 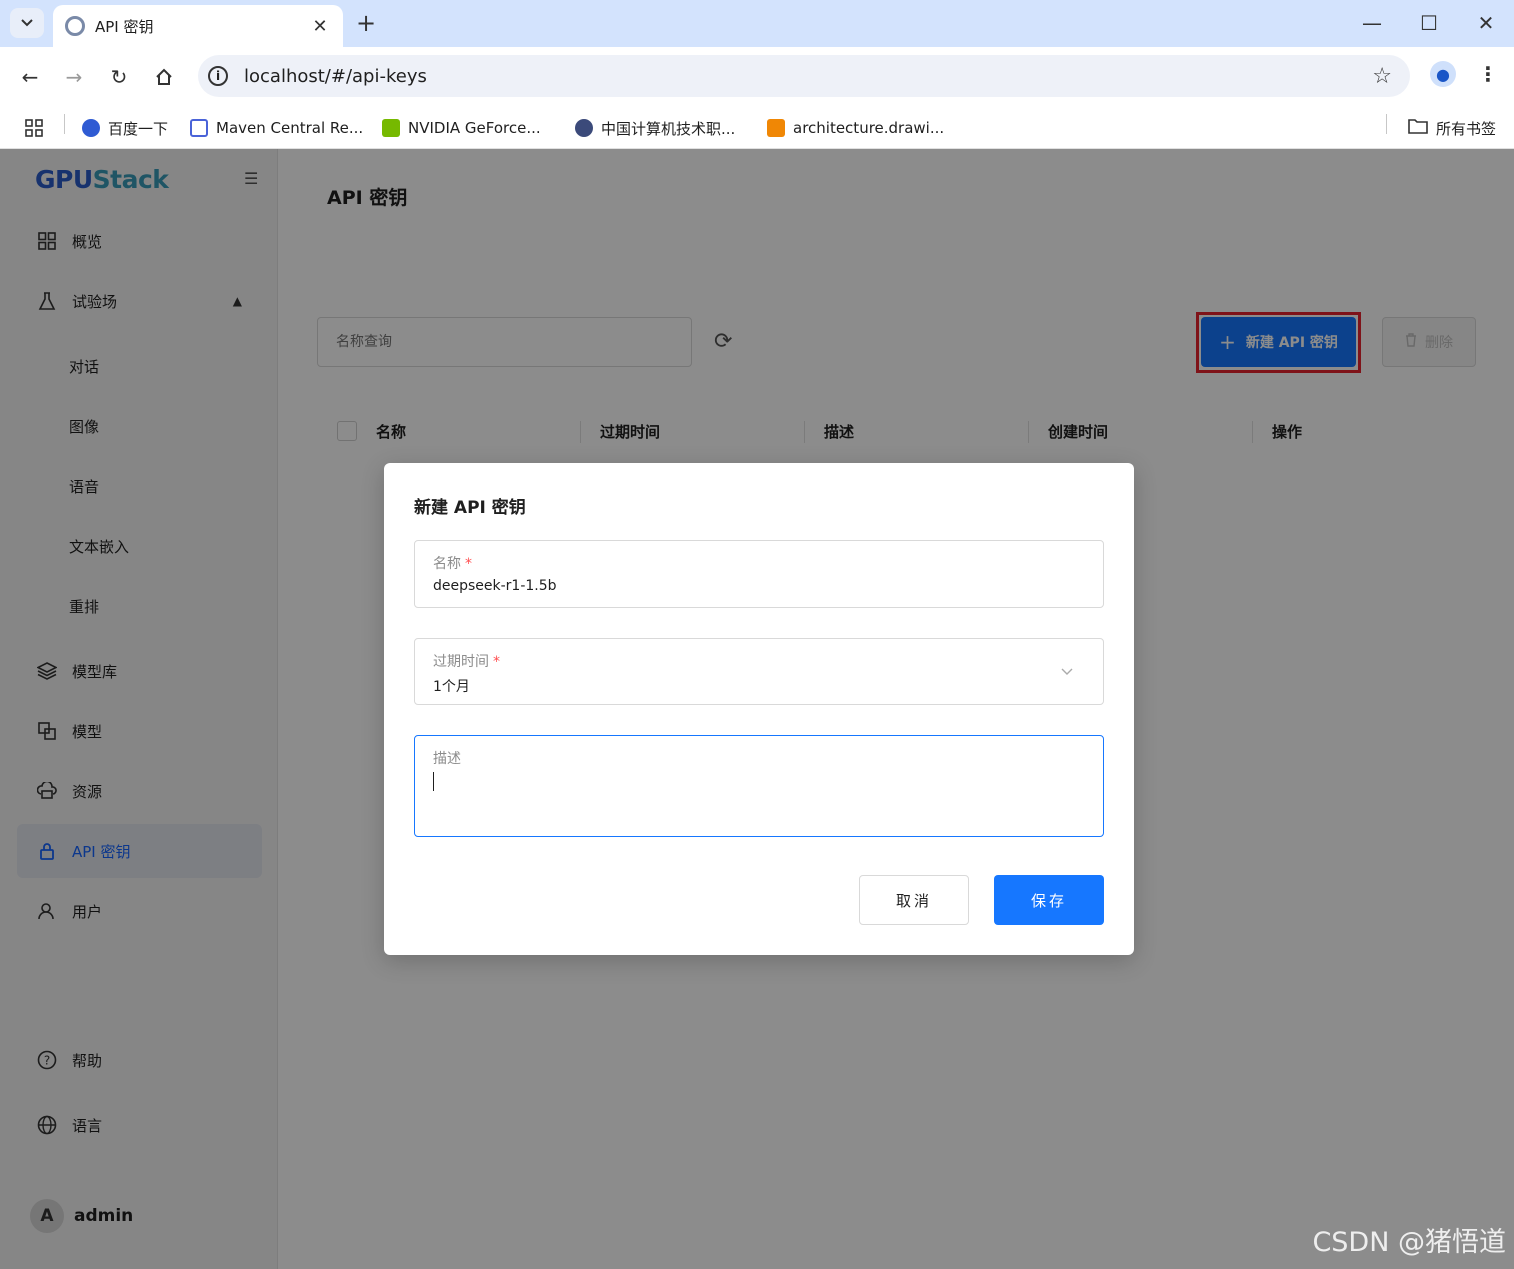 I want to click on home-icon, so click(x=164, y=77).